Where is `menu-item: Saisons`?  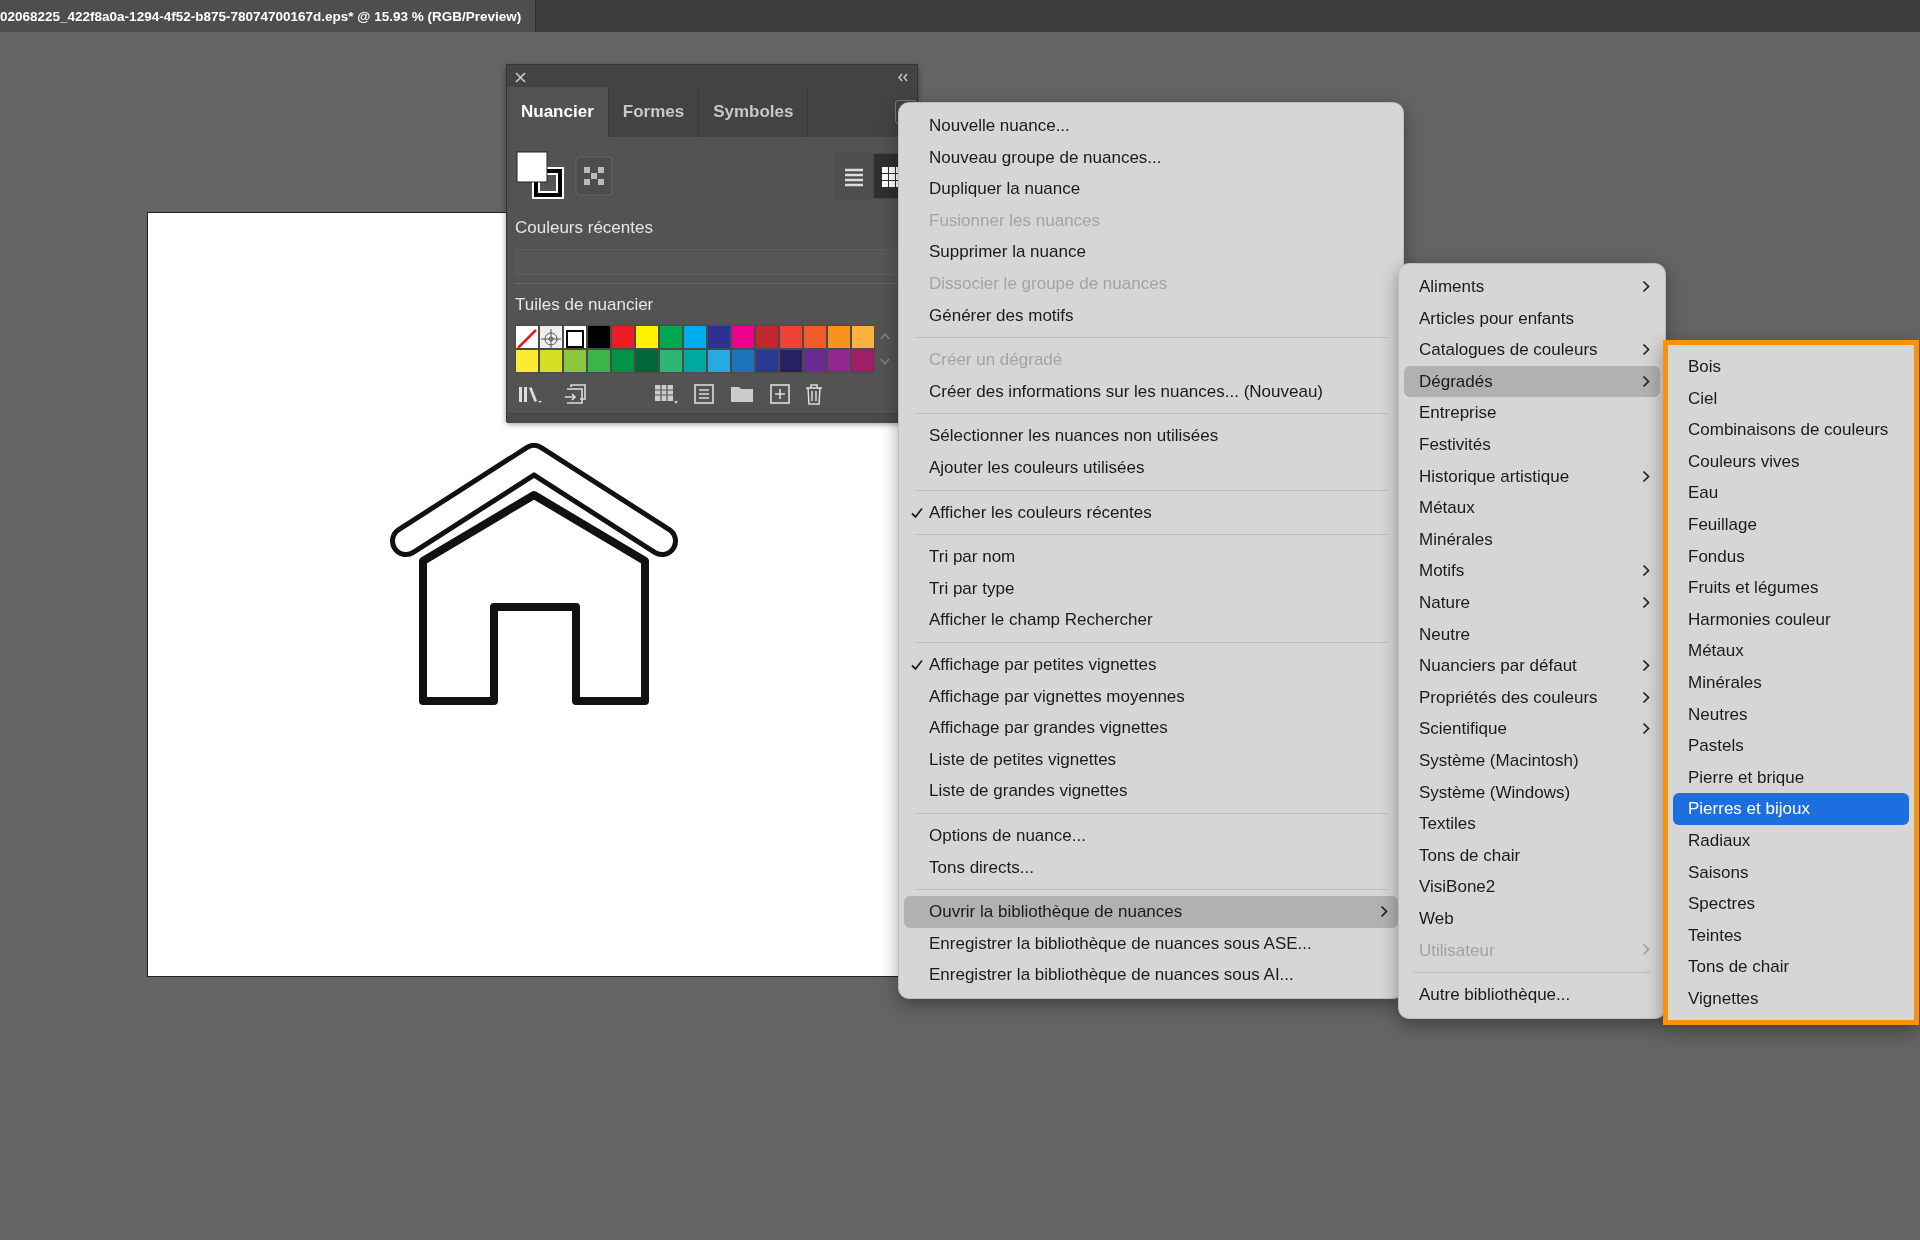 menu-item: Saisons is located at coordinates (1791, 872).